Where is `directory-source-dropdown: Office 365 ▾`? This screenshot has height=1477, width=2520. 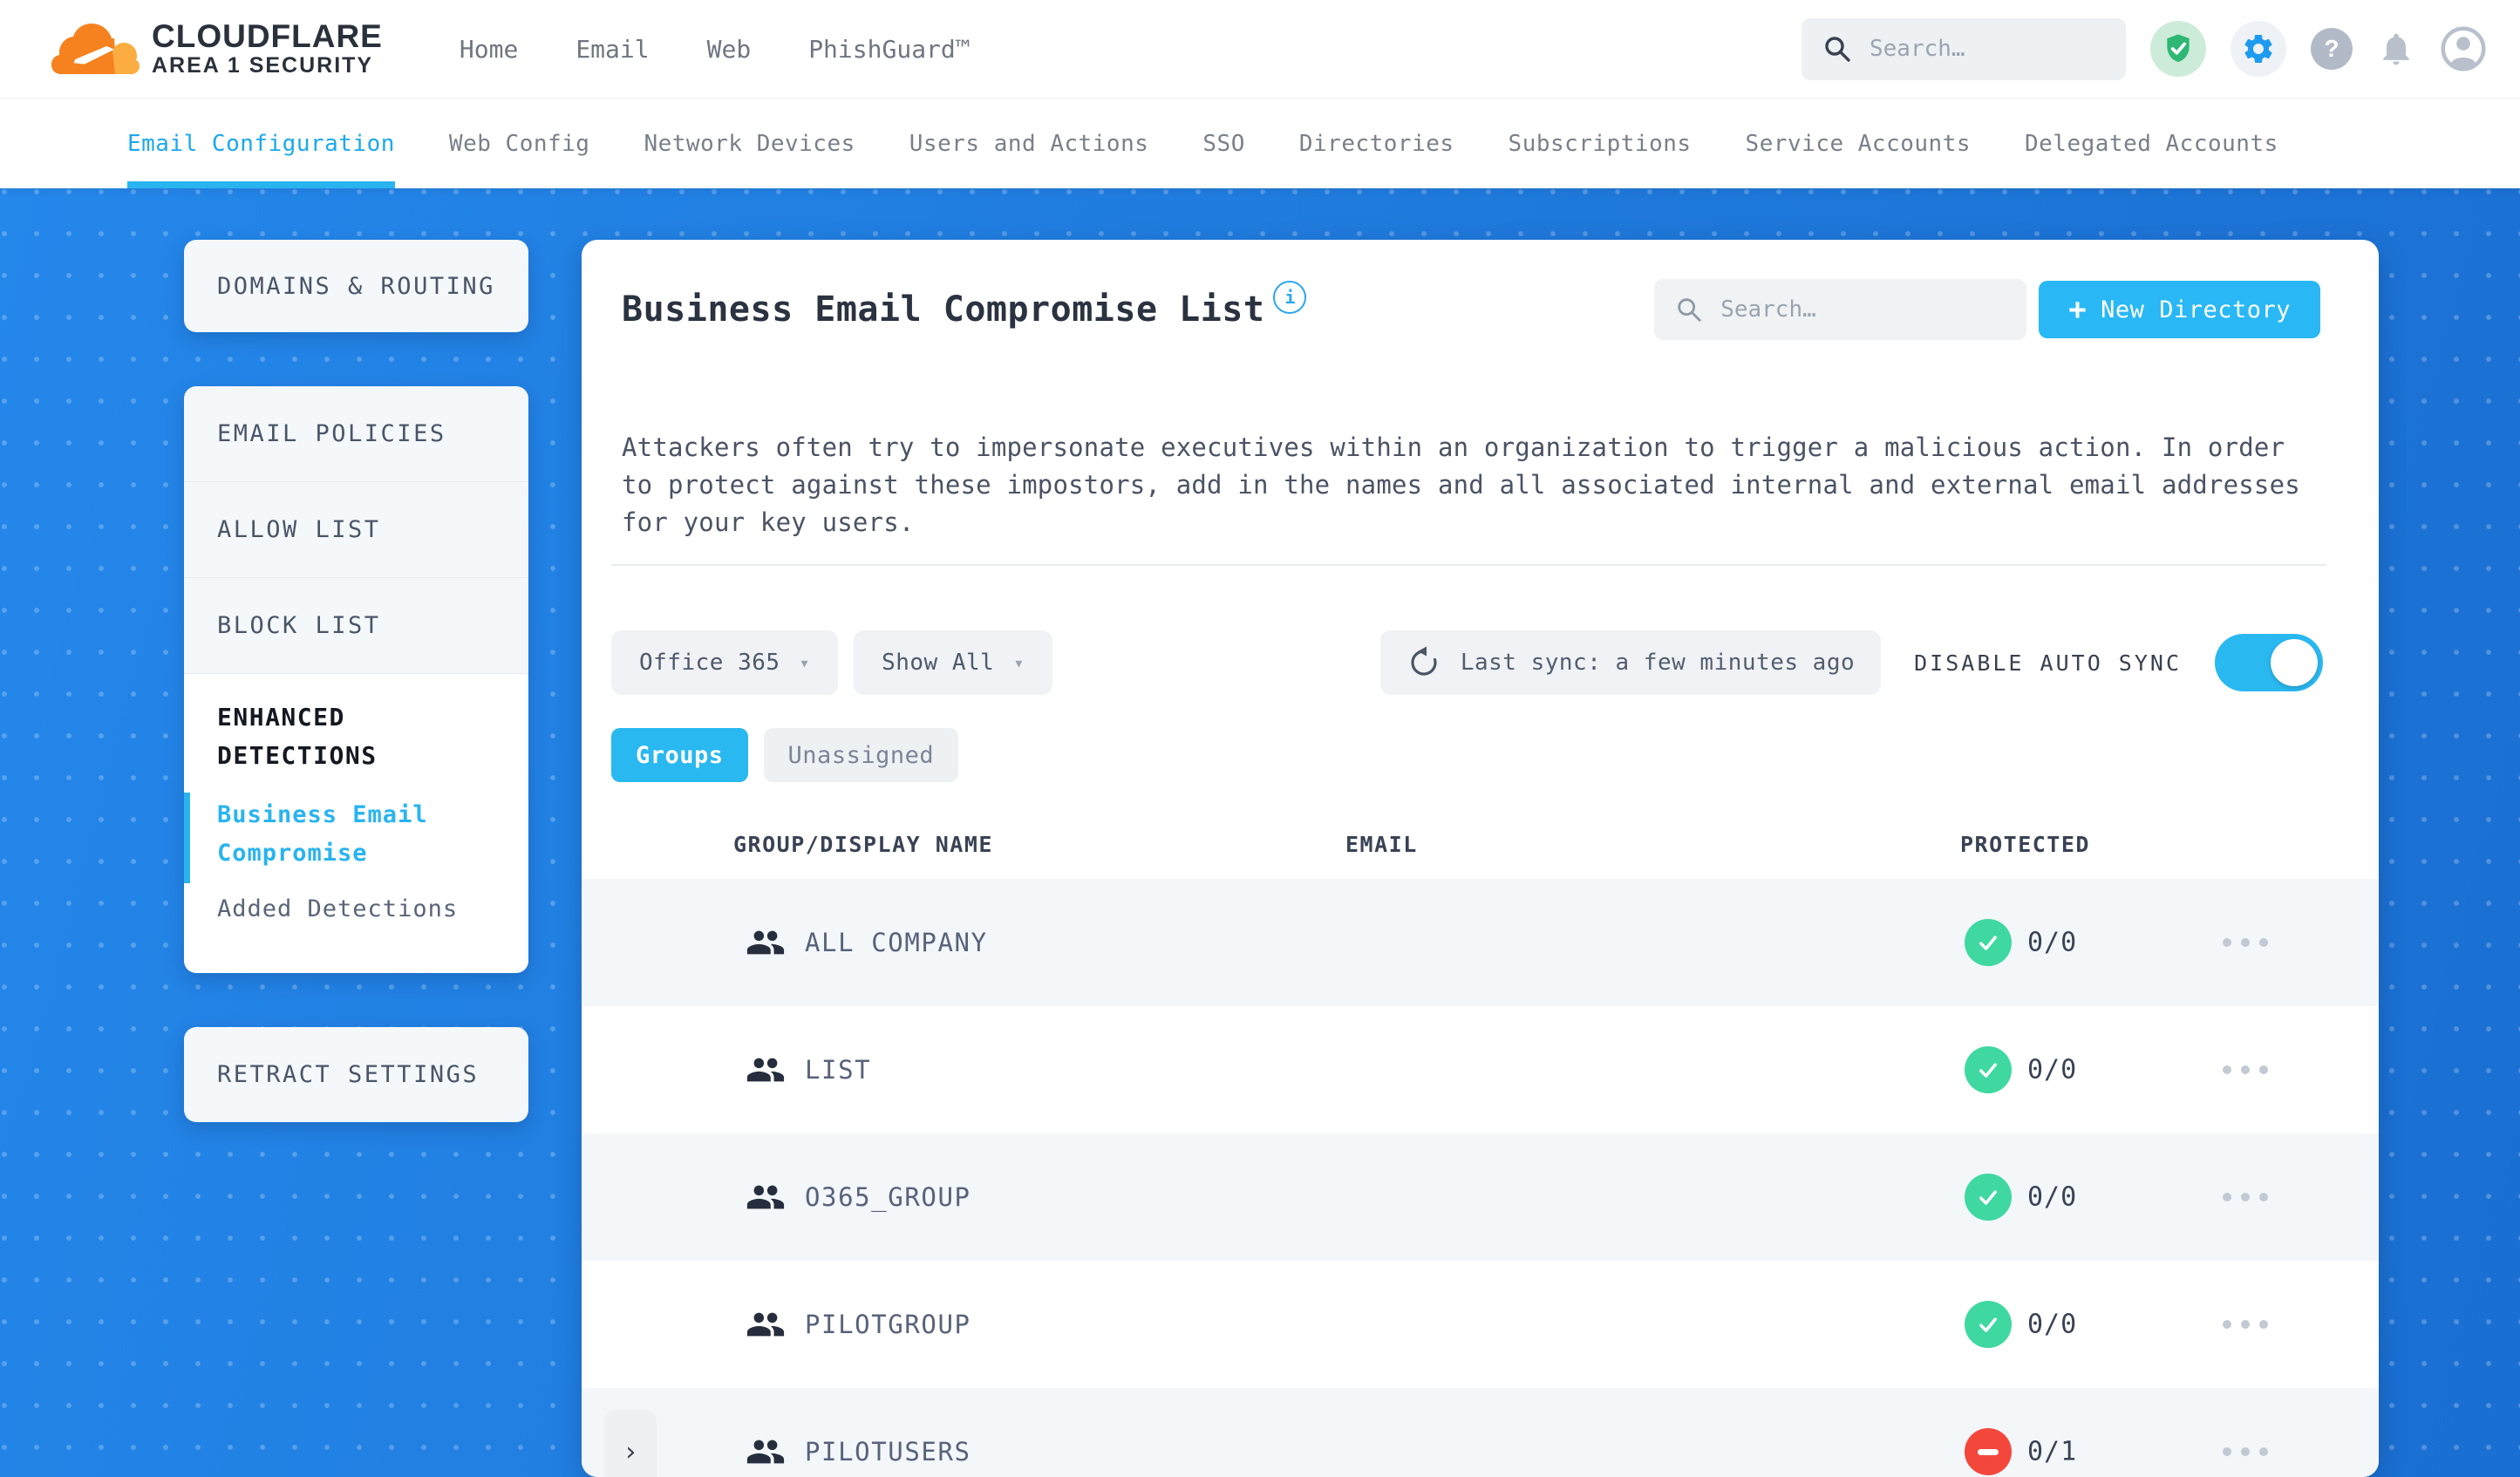
directory-source-dropdown: Office 365 ▾ is located at coordinates (725, 662).